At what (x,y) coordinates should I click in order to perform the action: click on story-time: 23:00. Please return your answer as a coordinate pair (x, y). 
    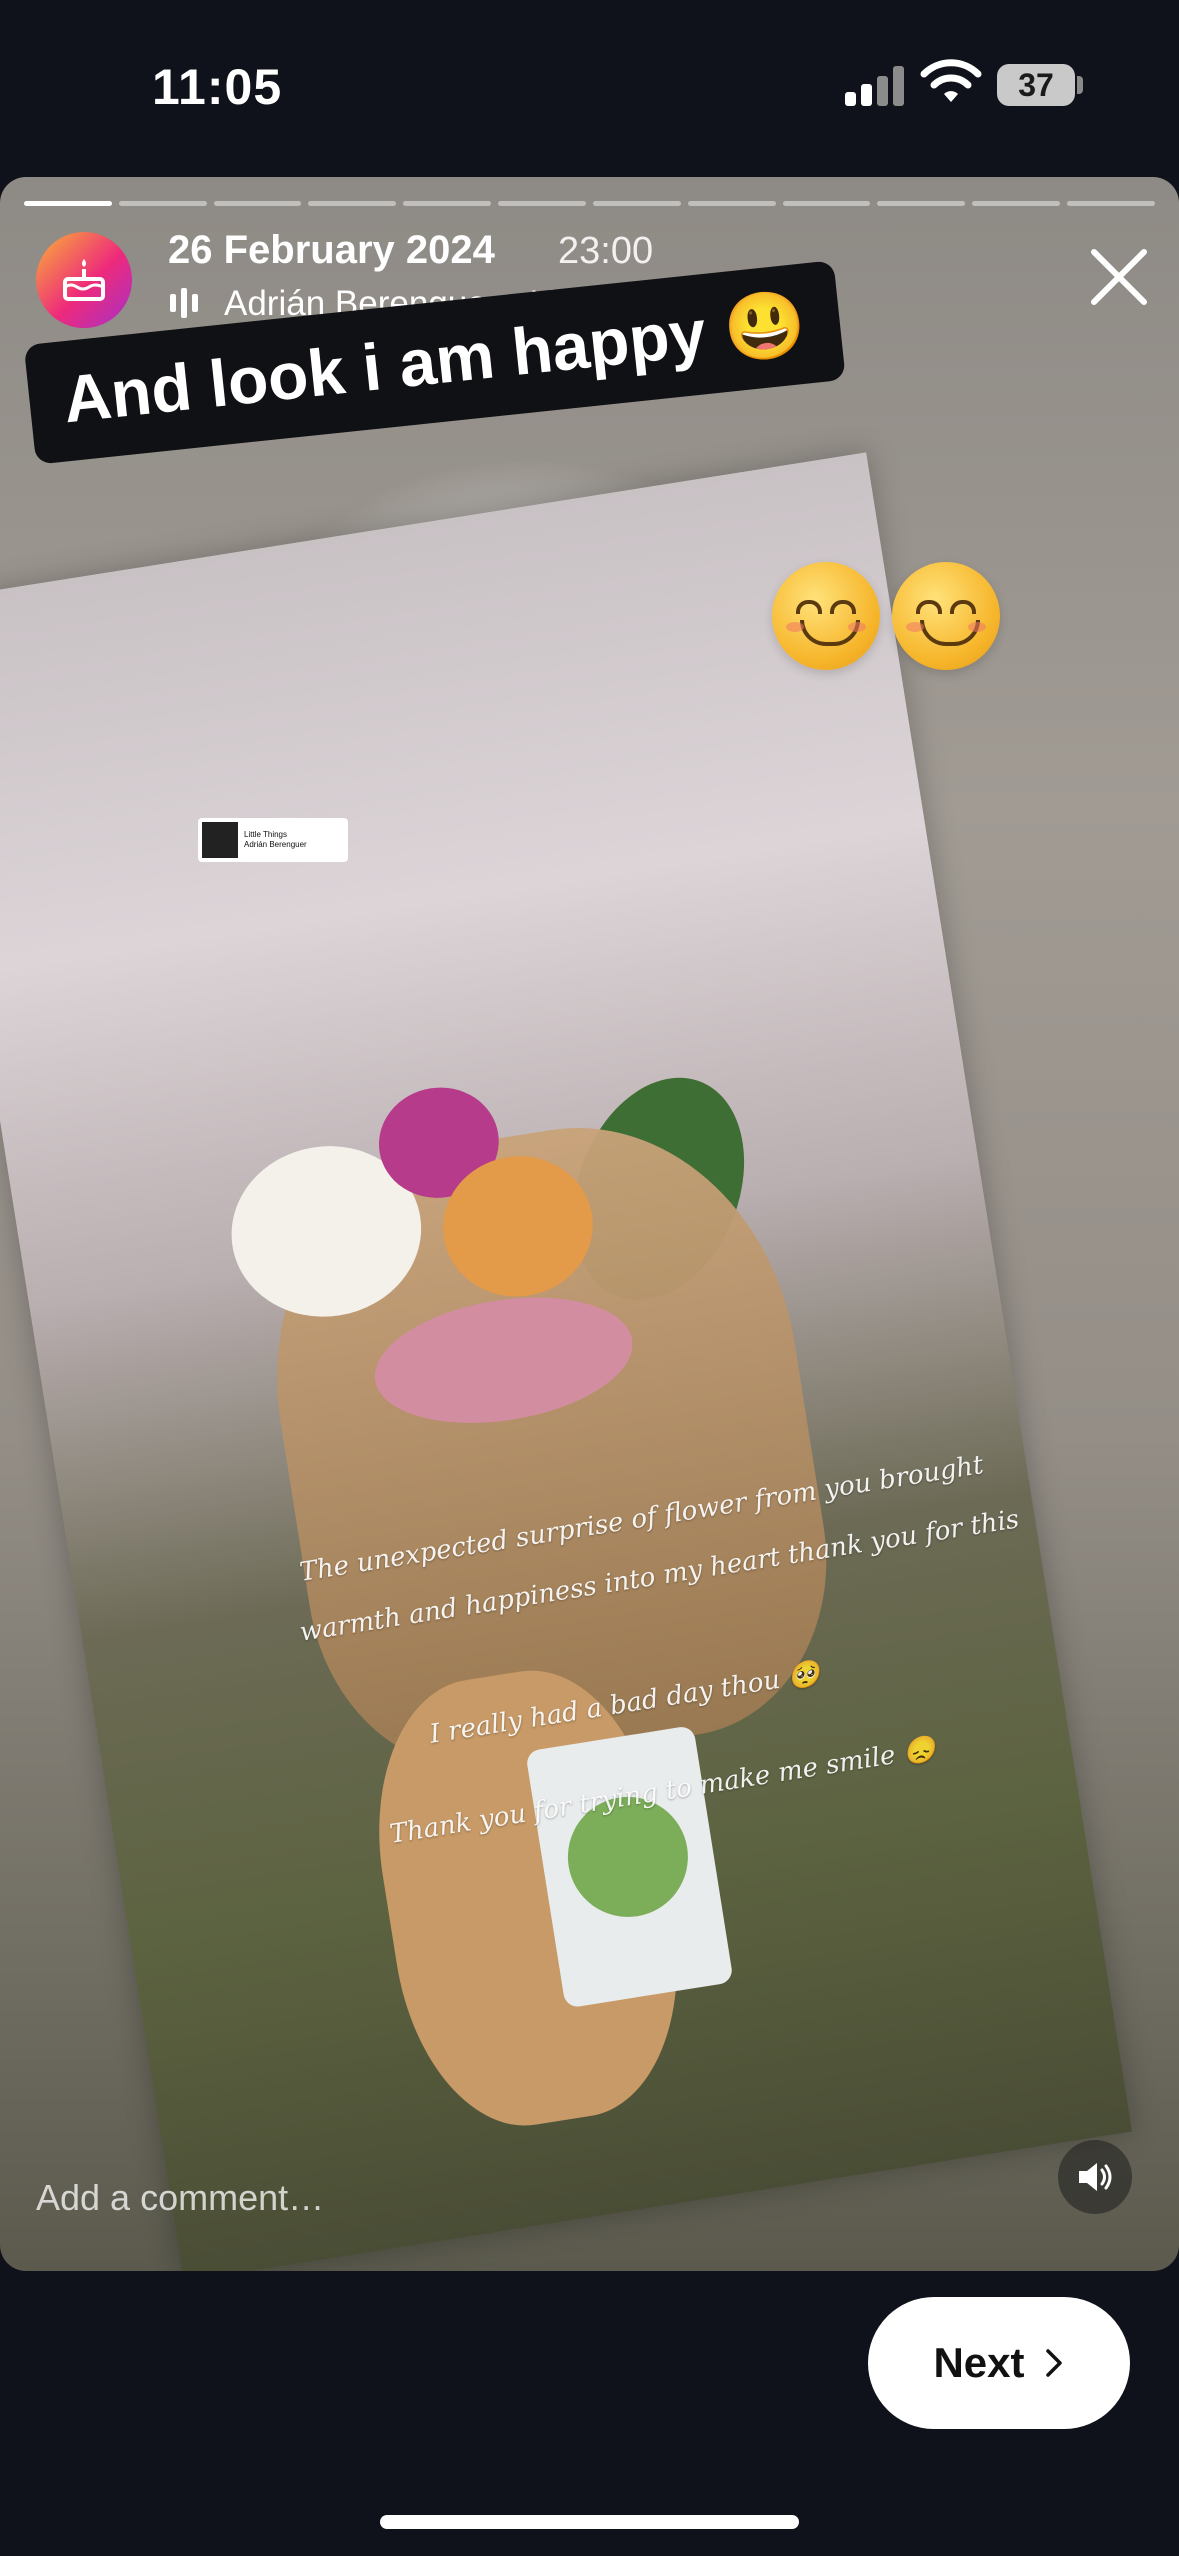
    Looking at the image, I should click on (606, 251).